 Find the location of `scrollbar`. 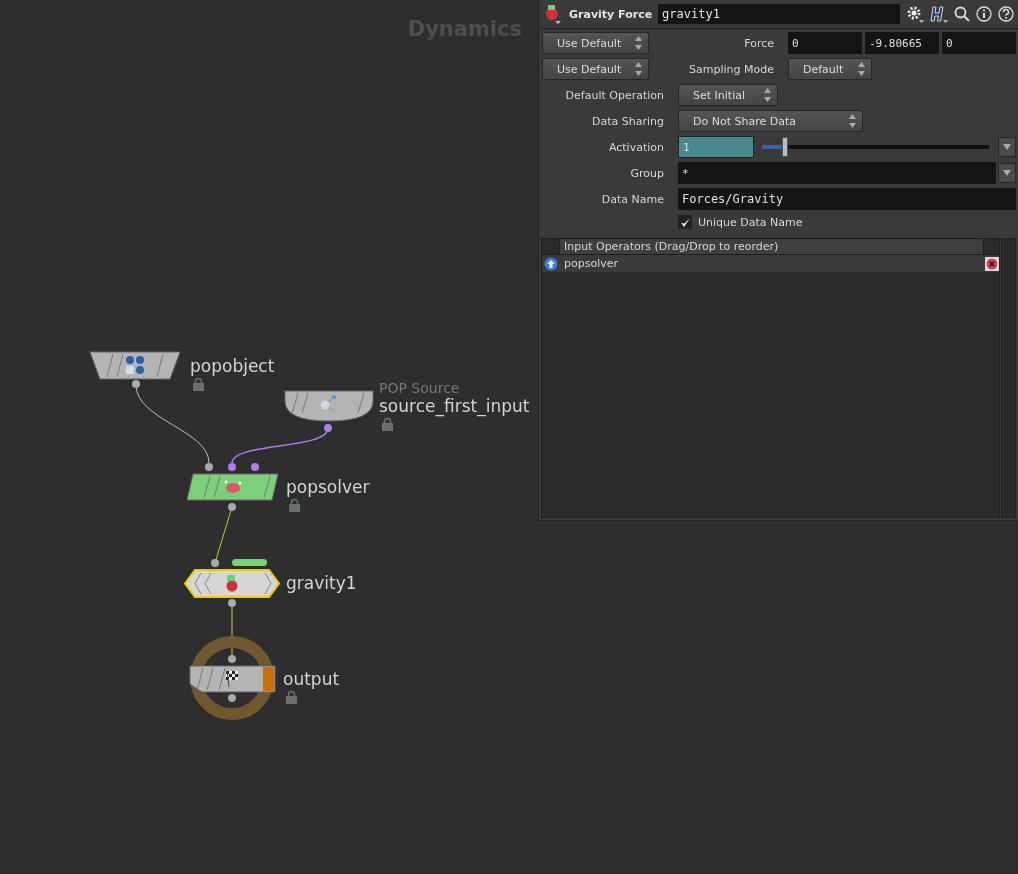

scrollbar is located at coordinates (1008, 378).